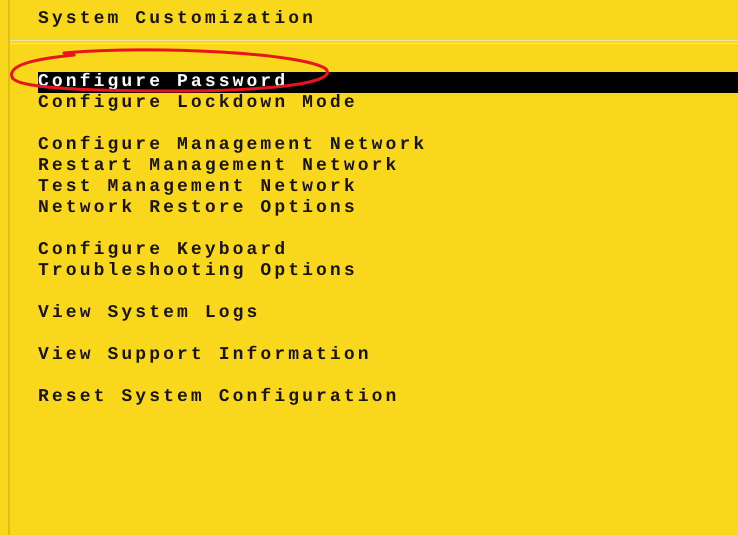  I want to click on menu-item: Restart Management Network, so click(388, 166).